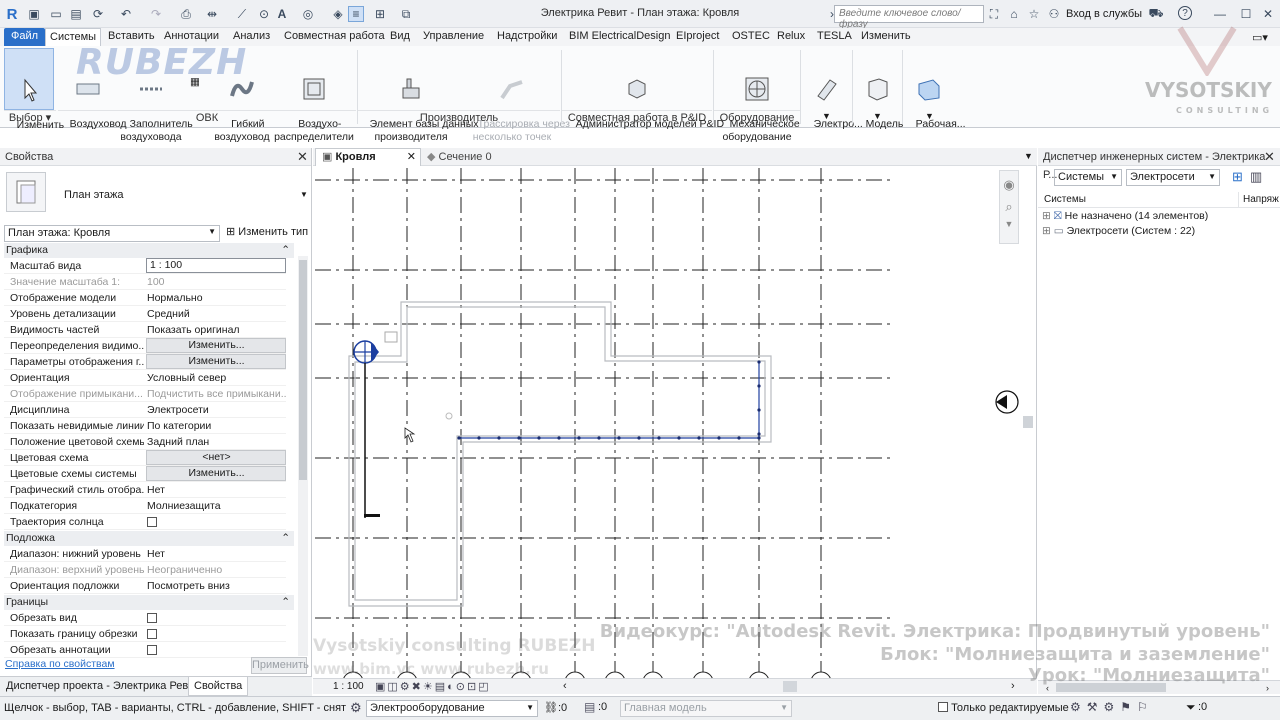 The height and width of the screenshot is (720, 1280). I want to click on open-icon: ▣, so click(34, 14).